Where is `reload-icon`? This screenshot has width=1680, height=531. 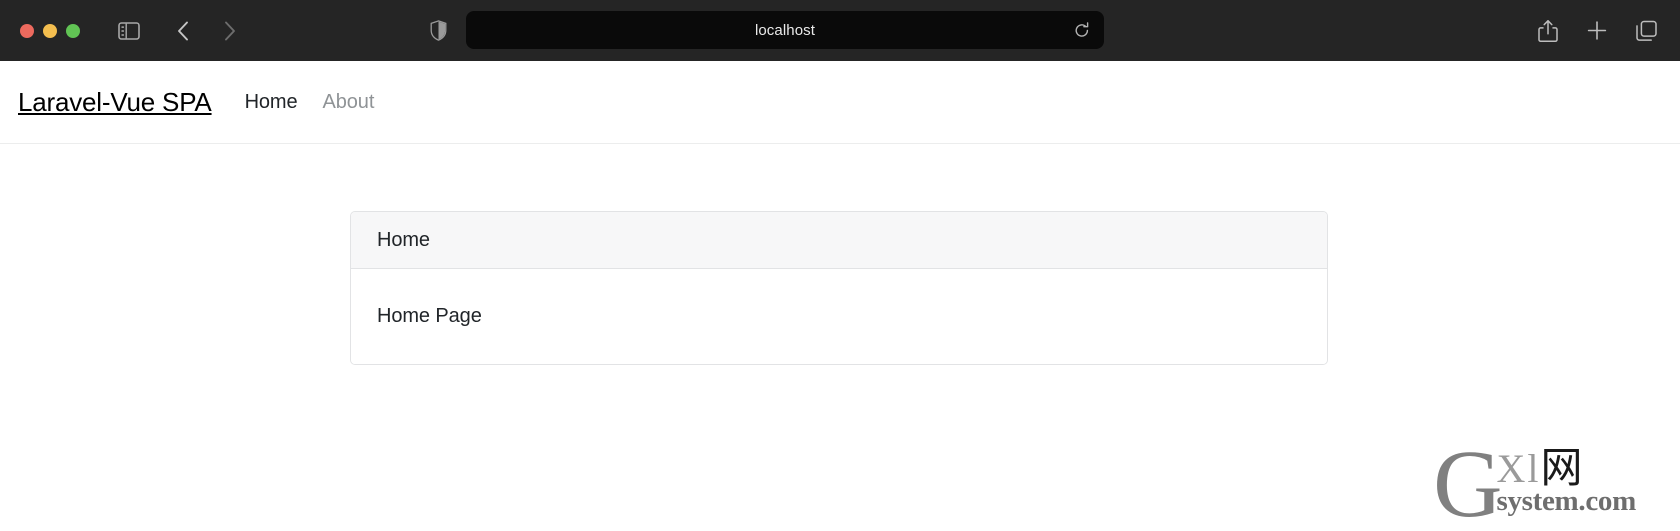
reload-icon is located at coordinates (1082, 29).